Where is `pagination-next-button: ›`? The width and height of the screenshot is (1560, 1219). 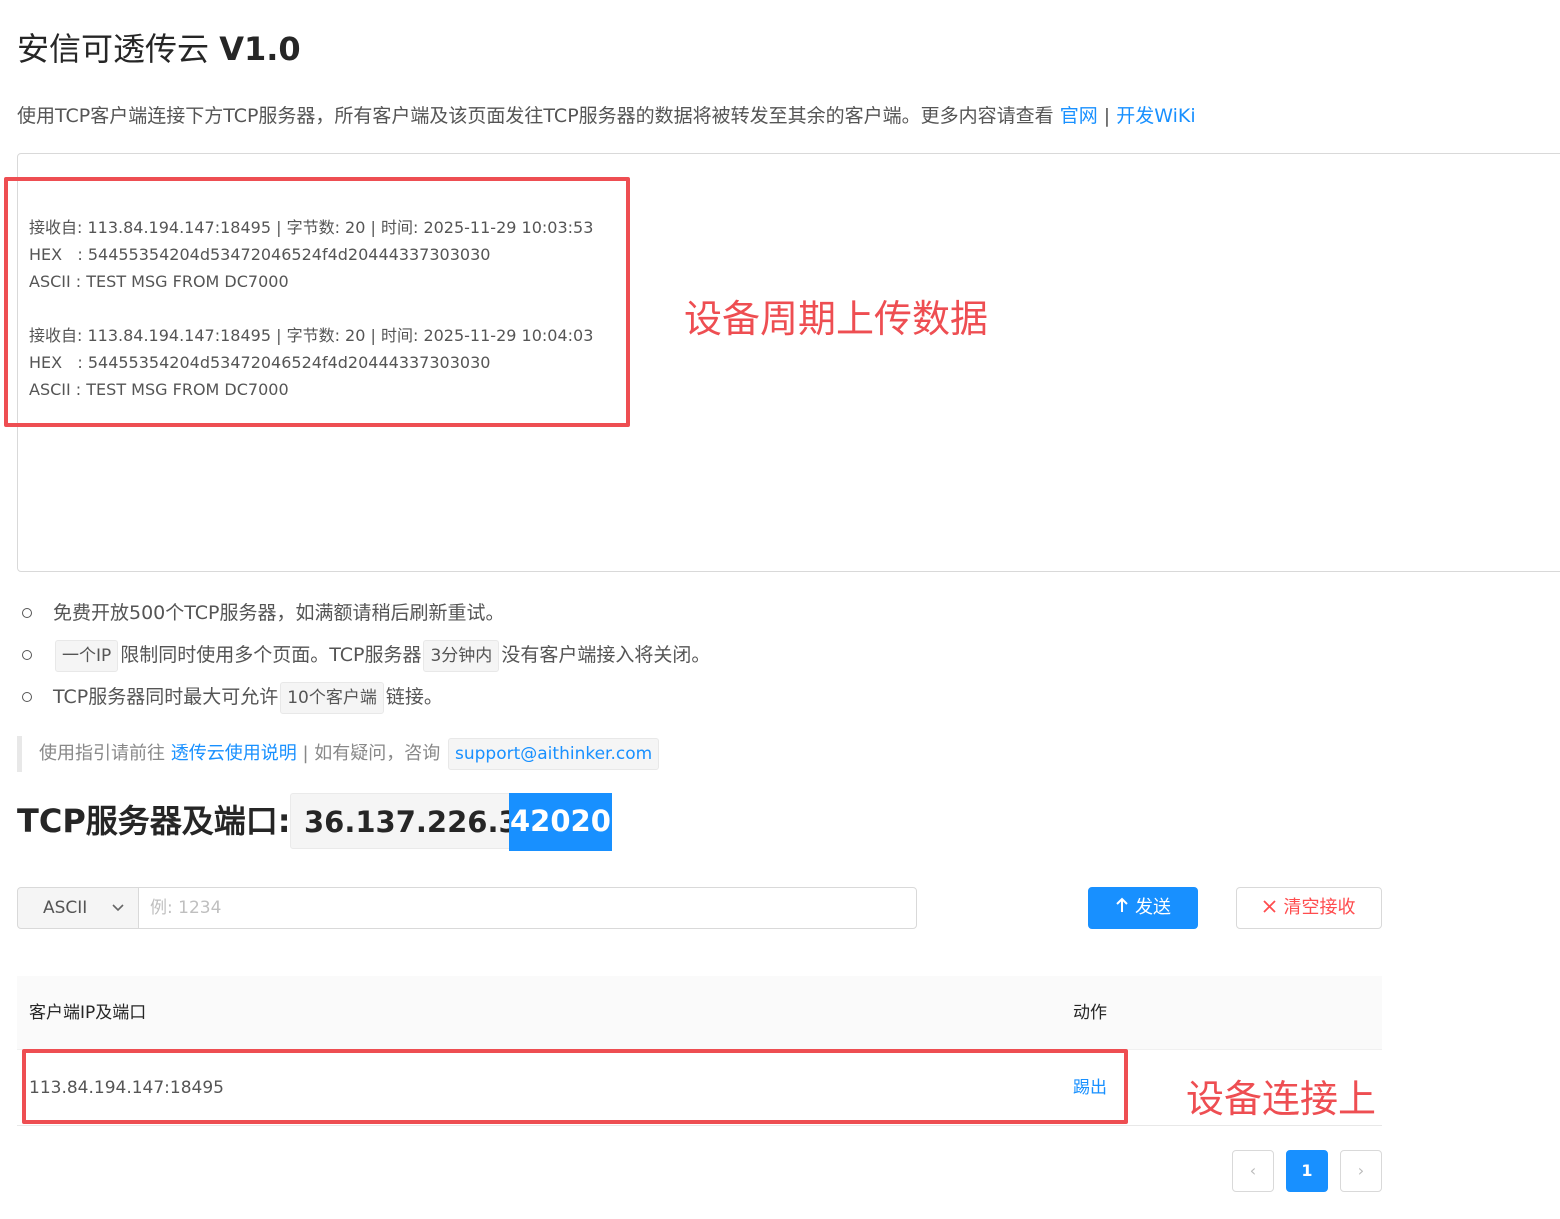 pagination-next-button: › is located at coordinates (1361, 1171).